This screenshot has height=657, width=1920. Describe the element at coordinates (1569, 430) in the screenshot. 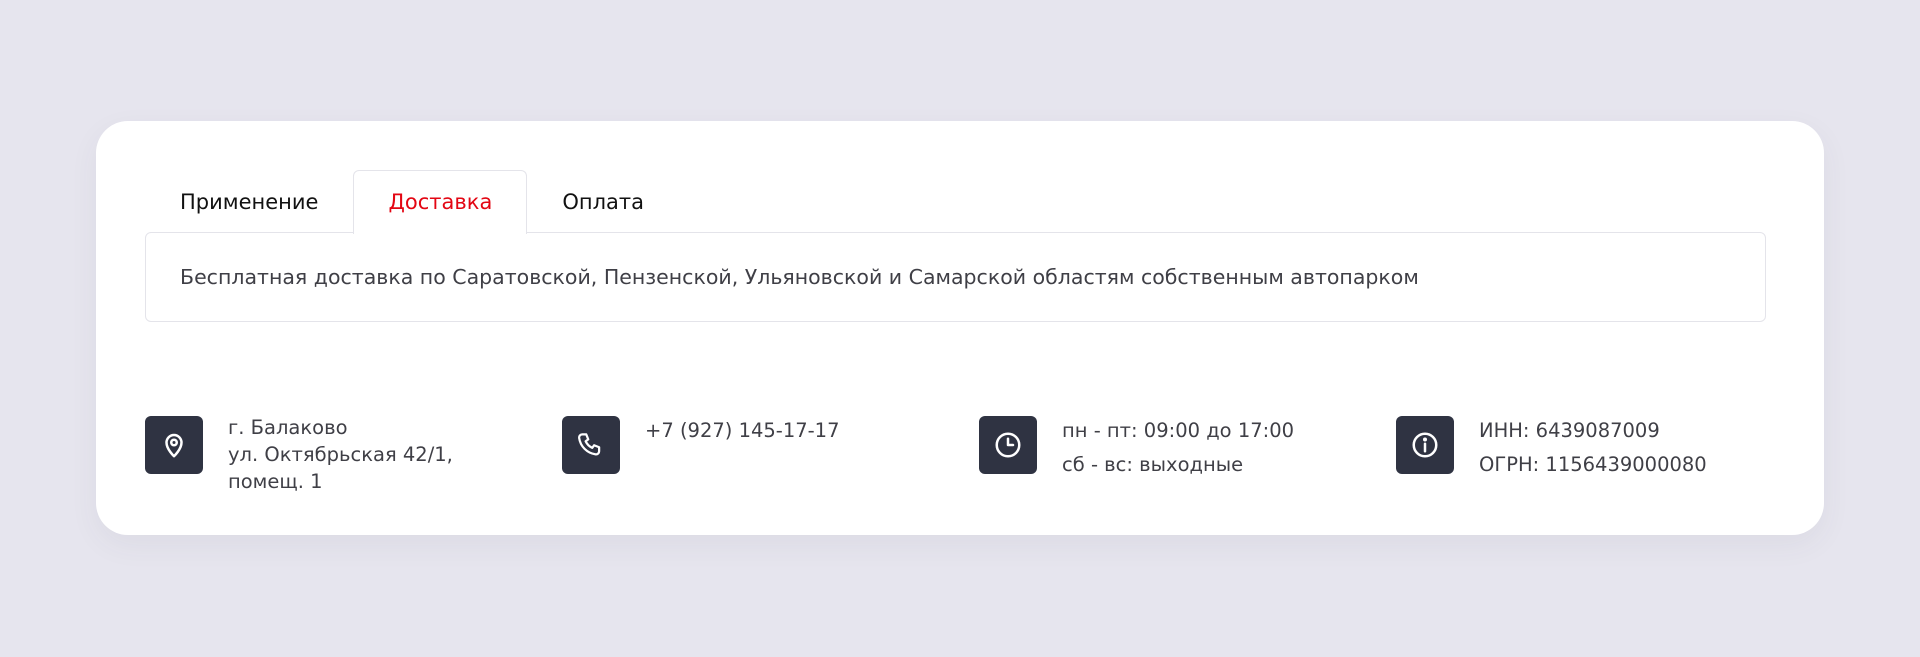

I see `inn-value: ИНН: 6439087009` at that location.